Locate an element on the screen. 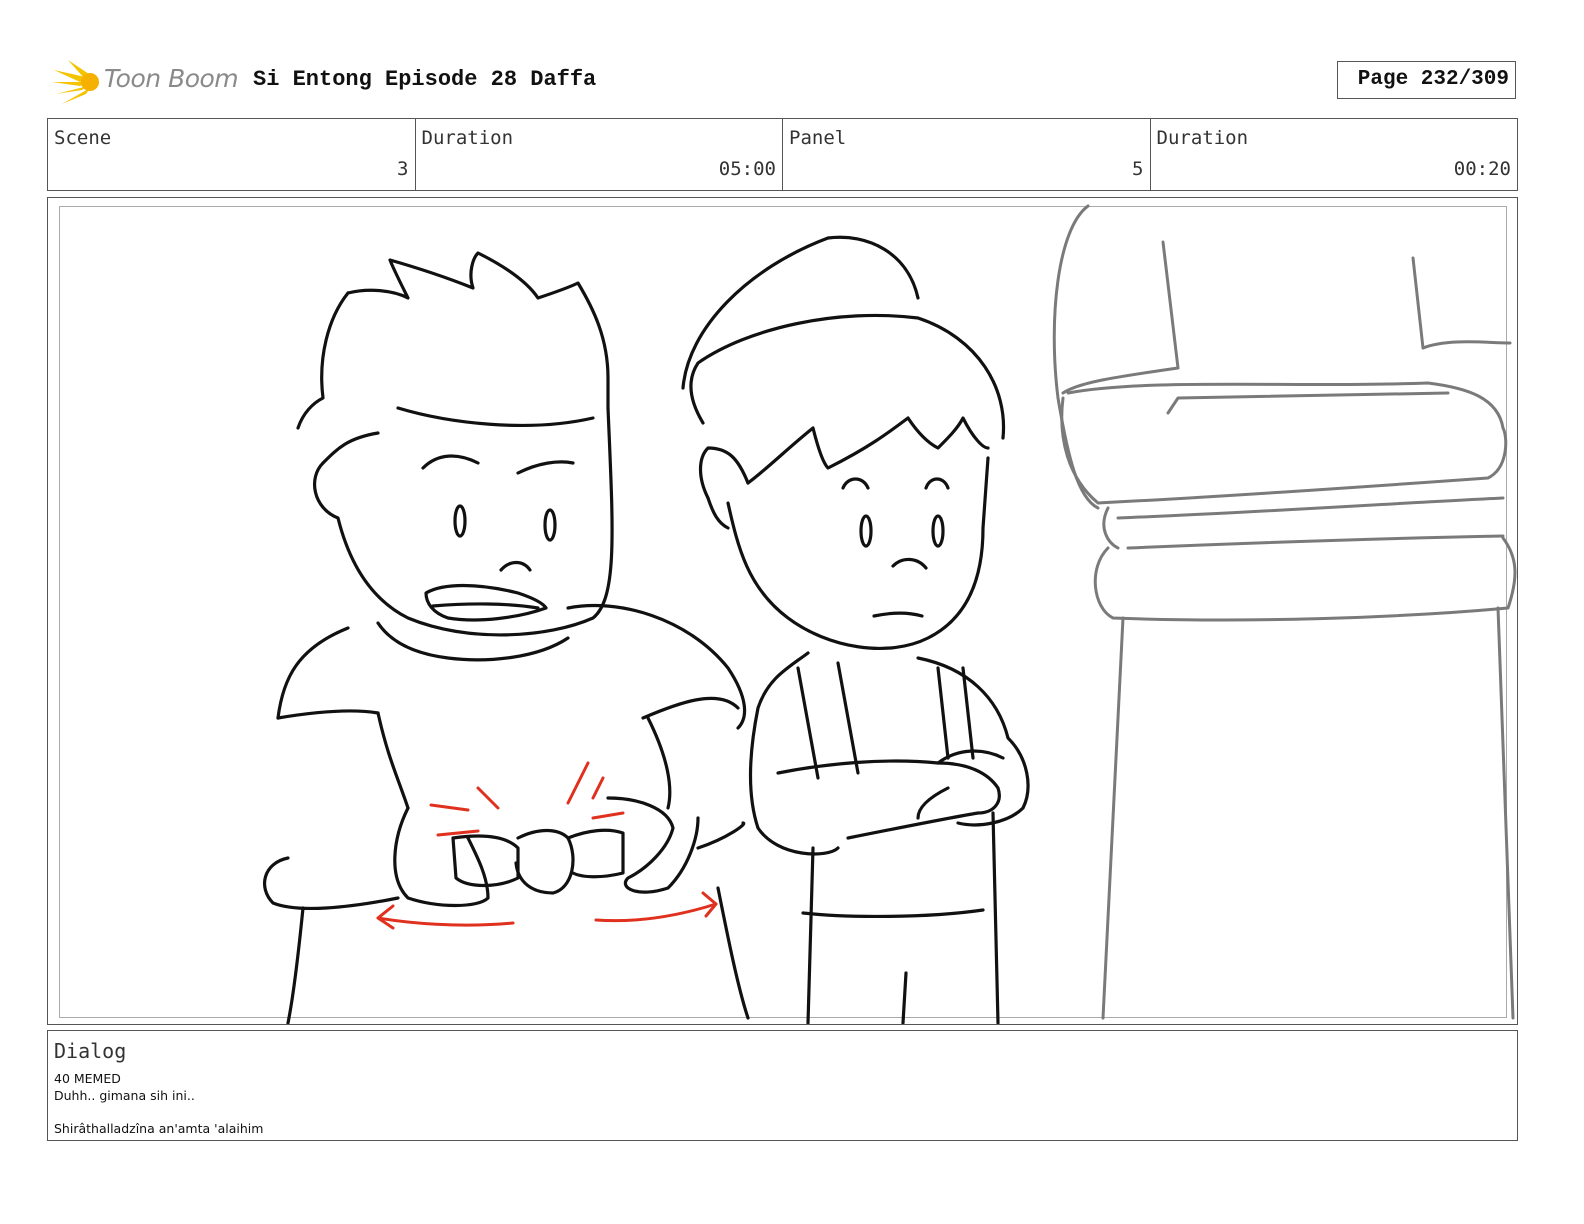 Image resolution: width=1584 pixels, height=1224 pixels. scene-cell: Scene 3 is located at coordinates (232, 154).